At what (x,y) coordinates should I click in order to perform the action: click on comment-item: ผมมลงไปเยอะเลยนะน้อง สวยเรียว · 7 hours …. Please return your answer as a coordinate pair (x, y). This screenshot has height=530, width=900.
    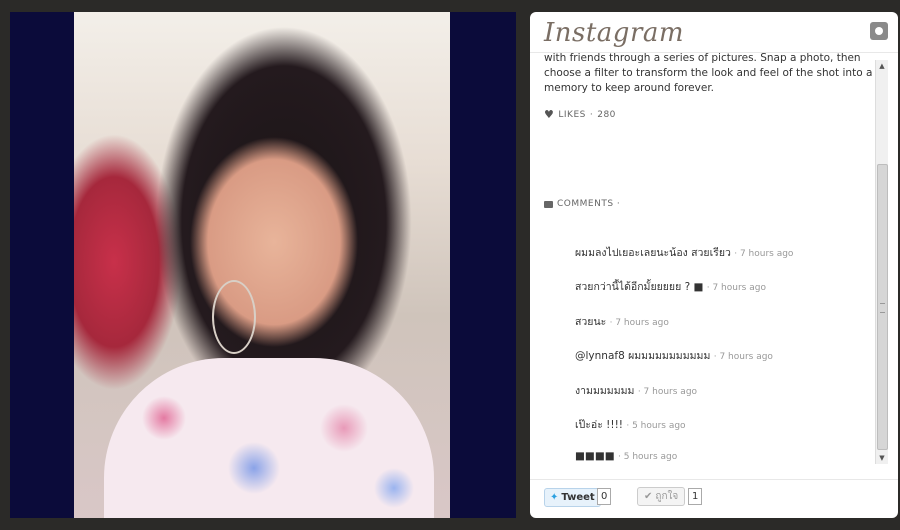
    Looking at the image, I should click on (684, 252).